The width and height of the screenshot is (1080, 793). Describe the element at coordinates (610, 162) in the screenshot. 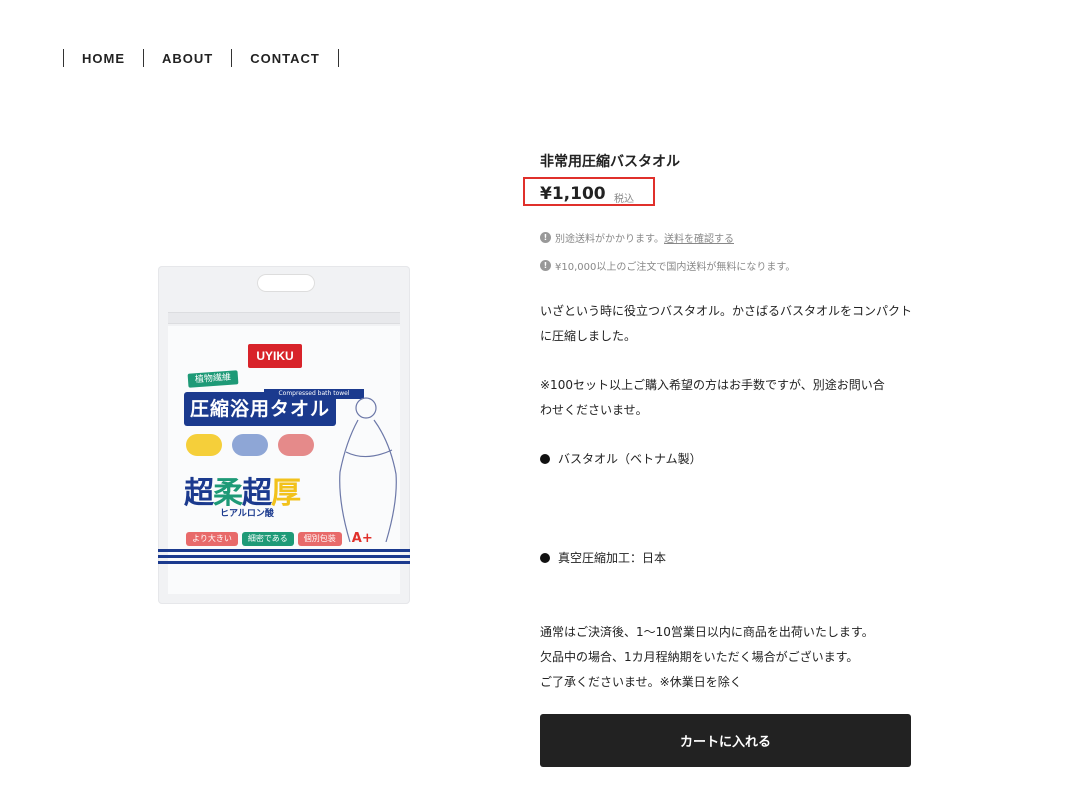

I see `product-title: 非常用圧縮バスタオル` at that location.